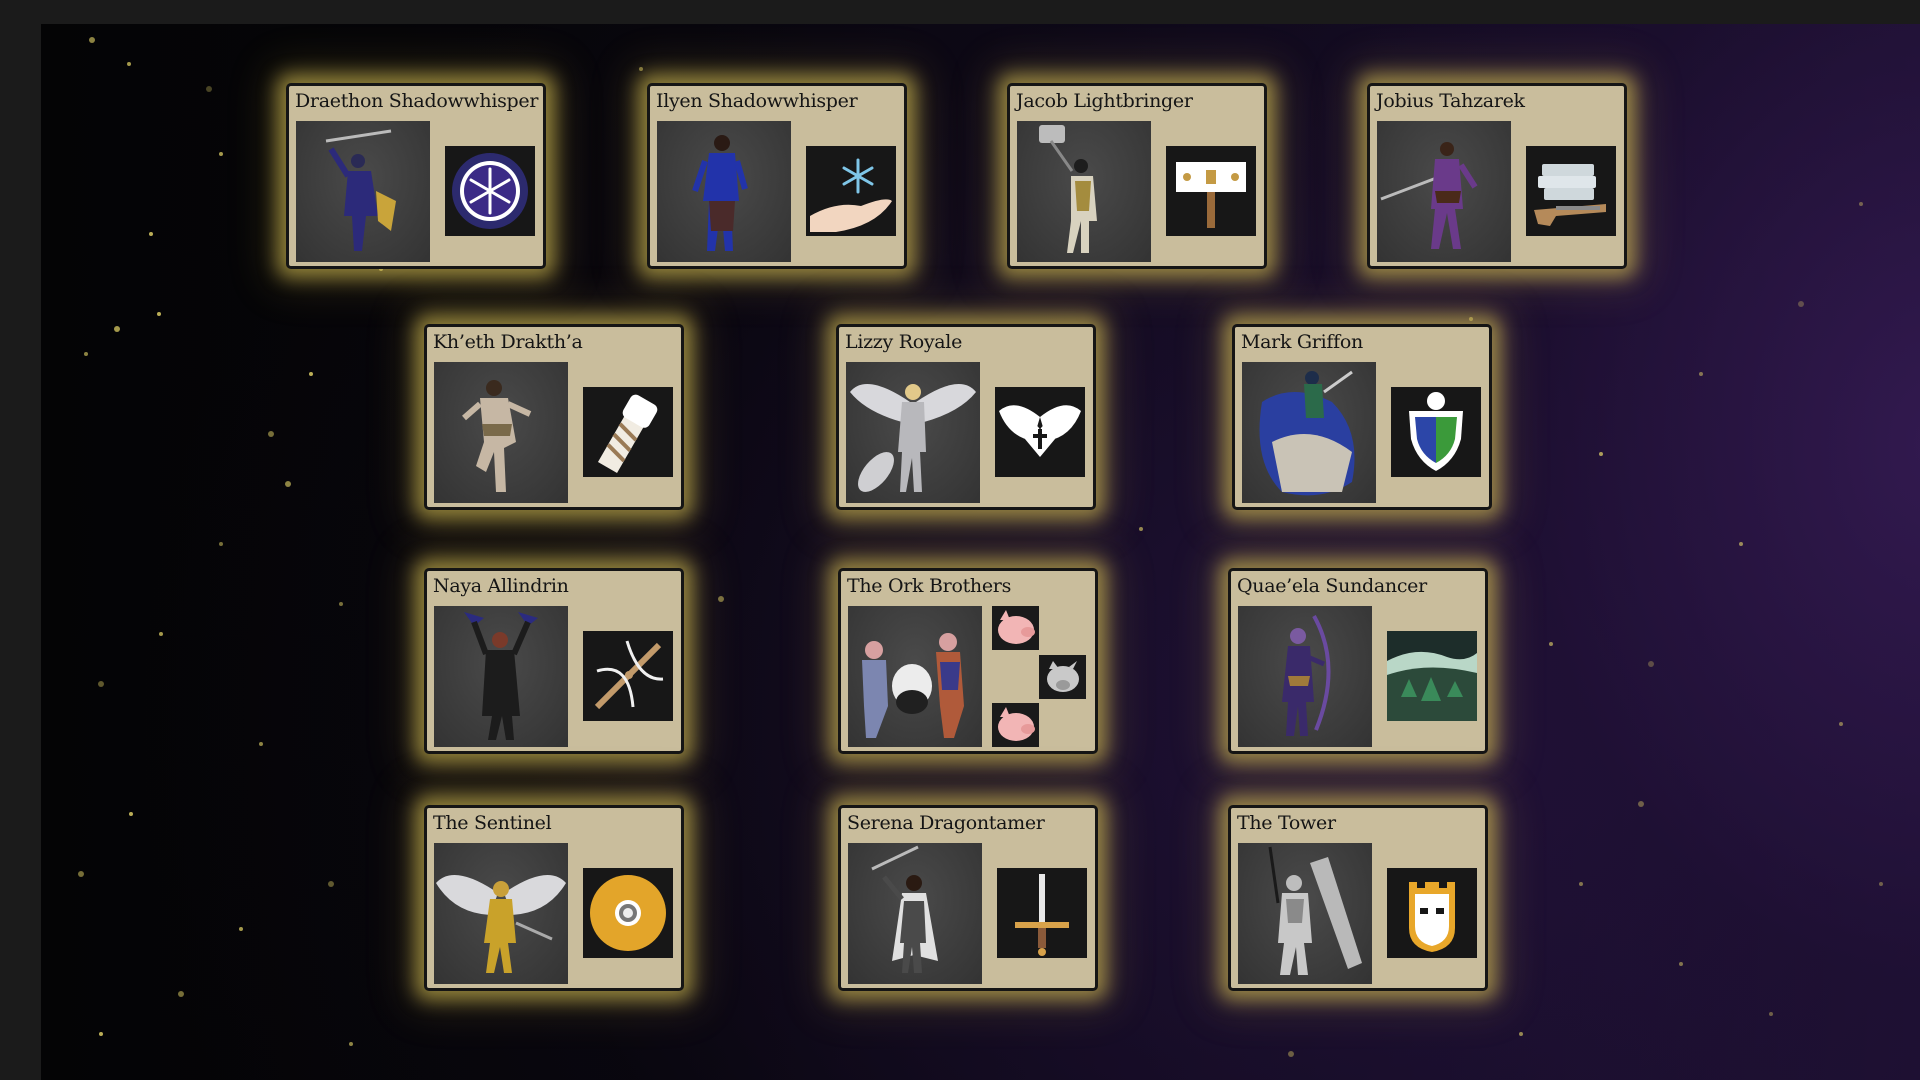 The height and width of the screenshot is (1080, 1920). I want to click on character-card: The Tower, so click(1358, 898).